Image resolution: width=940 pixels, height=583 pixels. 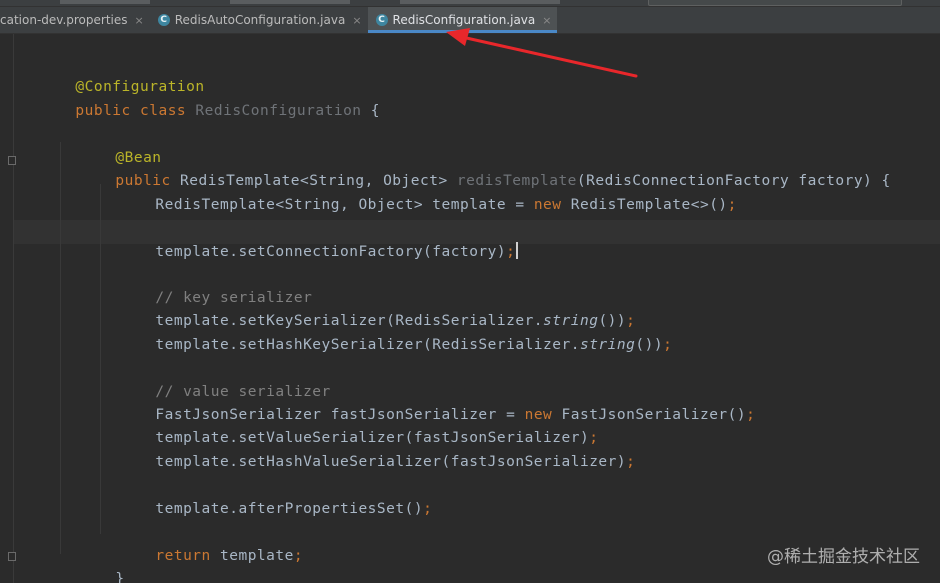 I want to click on watermark: @稀土掘金技术社区, so click(x=843, y=557).